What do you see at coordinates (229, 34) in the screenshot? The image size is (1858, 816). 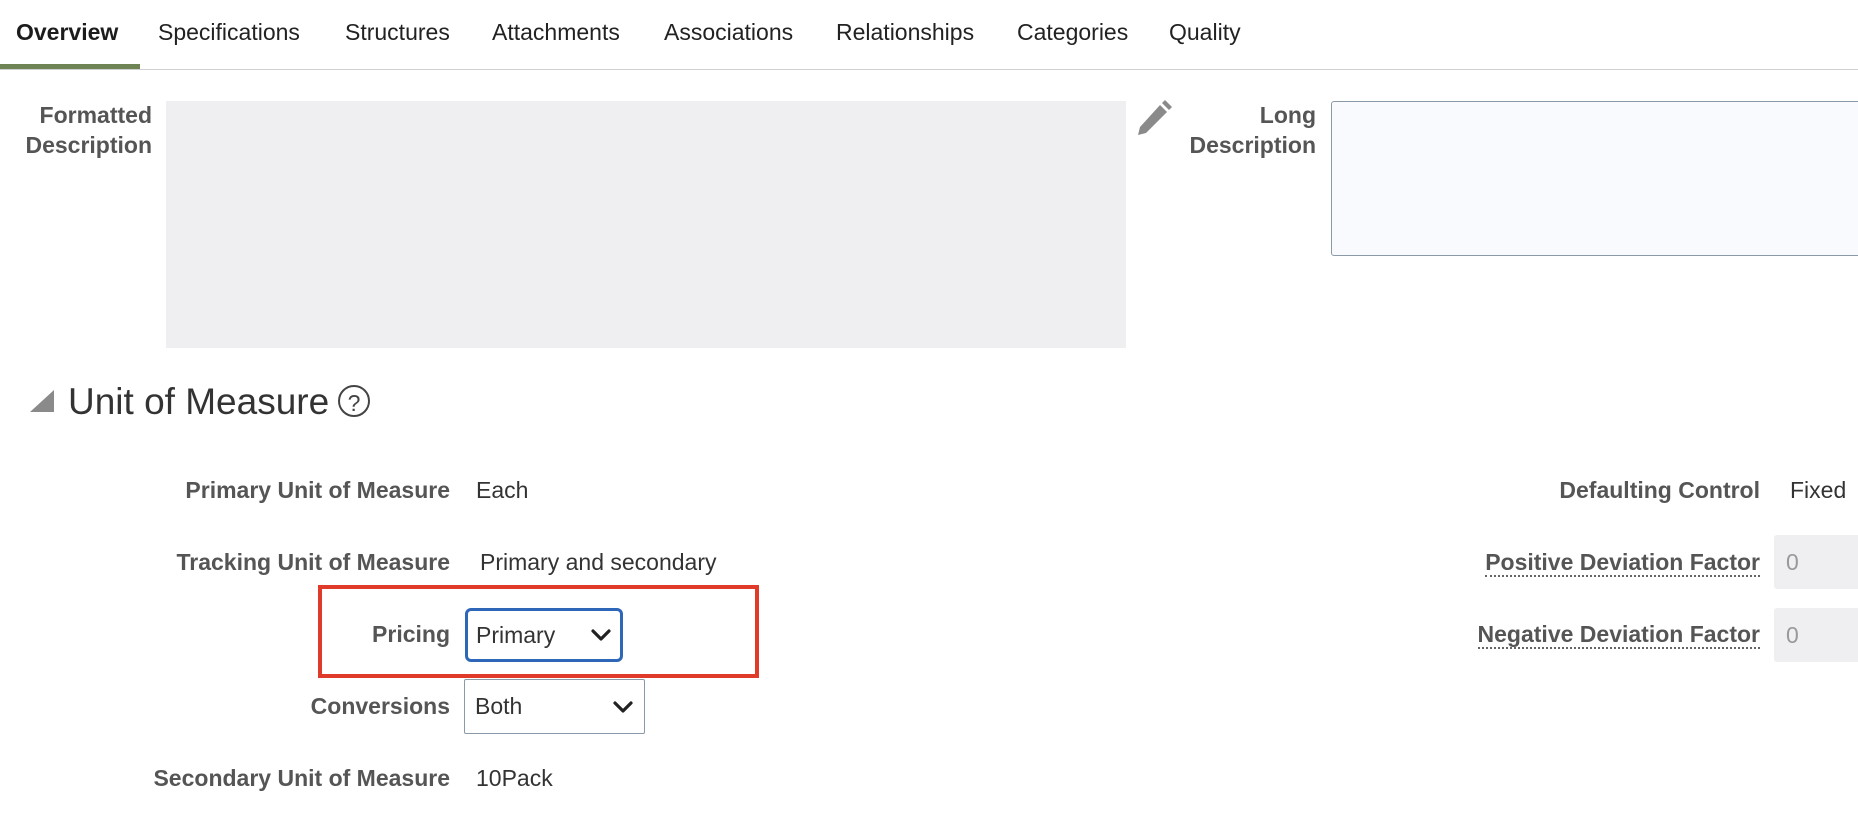 I see `tab-specifications: Specifications` at bounding box center [229, 34].